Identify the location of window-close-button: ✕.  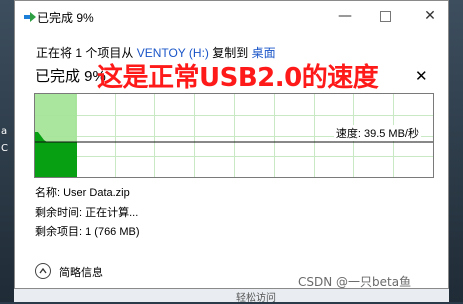
(430, 16).